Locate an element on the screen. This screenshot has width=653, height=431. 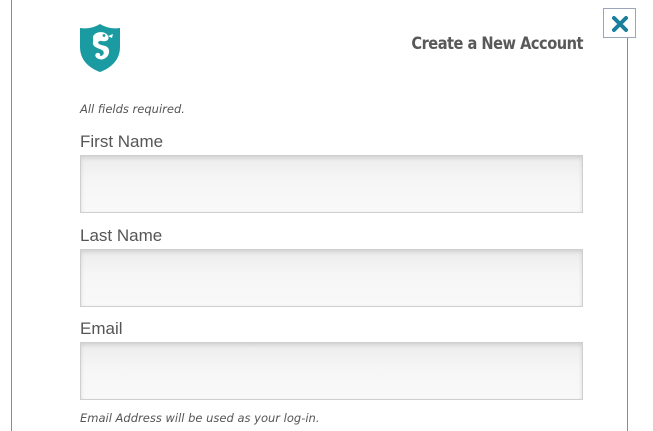
close-button is located at coordinates (619, 23).